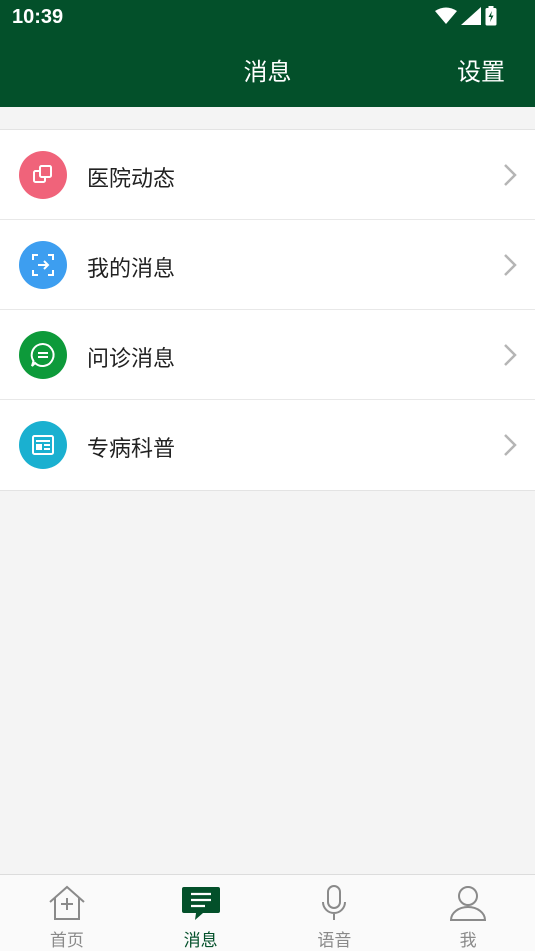 The height and width of the screenshot is (951, 535). I want to click on message-icon, so click(201, 903).